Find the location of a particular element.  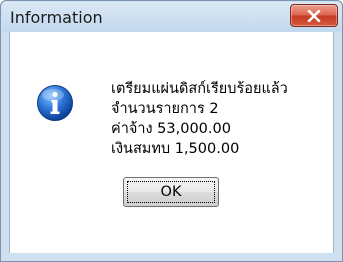

close-x-icon is located at coordinates (314, 15).